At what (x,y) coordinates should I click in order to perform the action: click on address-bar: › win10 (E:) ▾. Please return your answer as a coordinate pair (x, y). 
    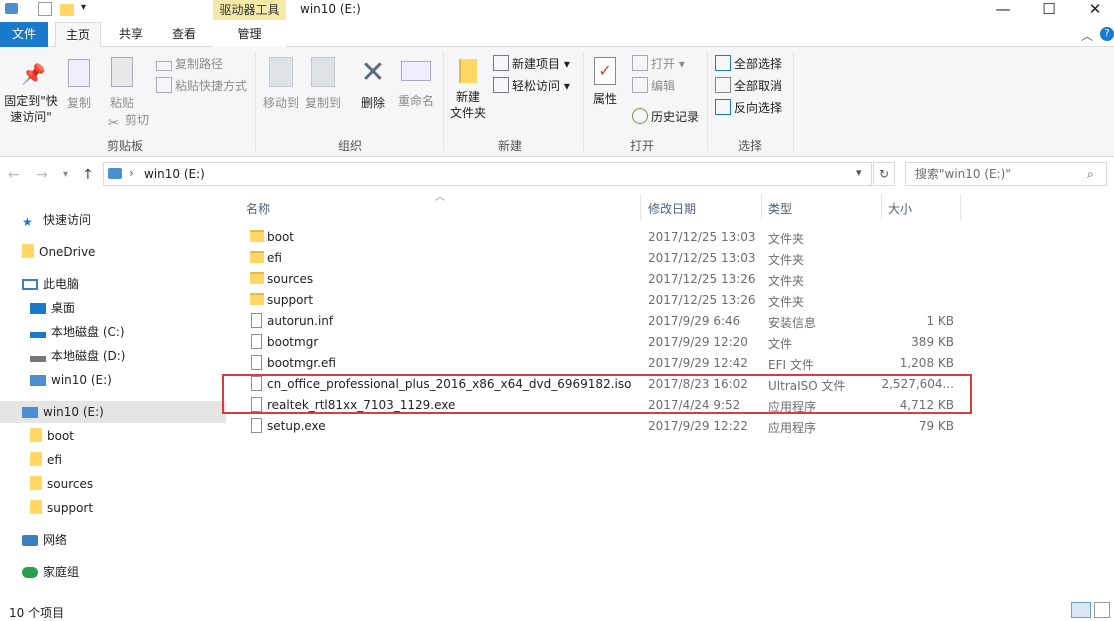
    Looking at the image, I should click on (487, 174).